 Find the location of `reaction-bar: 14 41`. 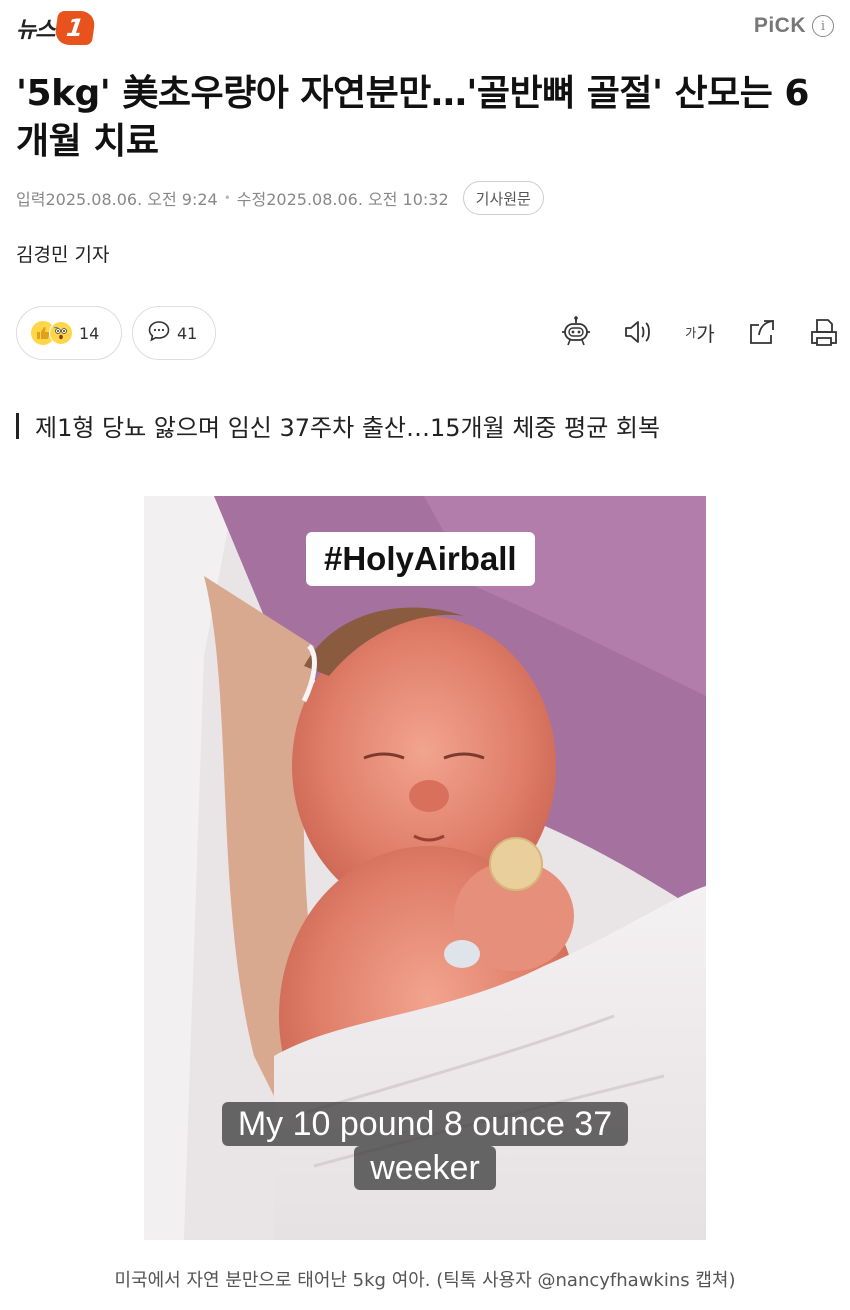

reaction-bar: 14 41 is located at coordinates (116, 333).